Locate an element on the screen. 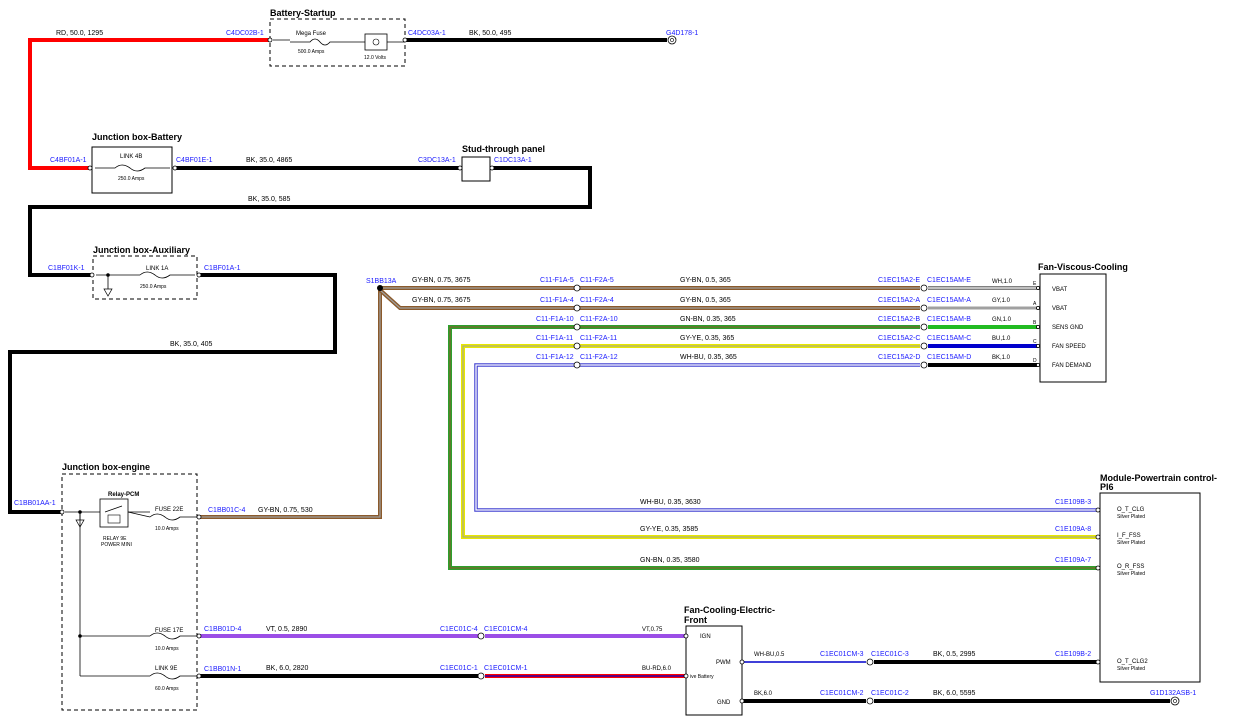 This screenshot has height=725, width=1238. connector-label: C1BF01K-1 is located at coordinates (66, 268).